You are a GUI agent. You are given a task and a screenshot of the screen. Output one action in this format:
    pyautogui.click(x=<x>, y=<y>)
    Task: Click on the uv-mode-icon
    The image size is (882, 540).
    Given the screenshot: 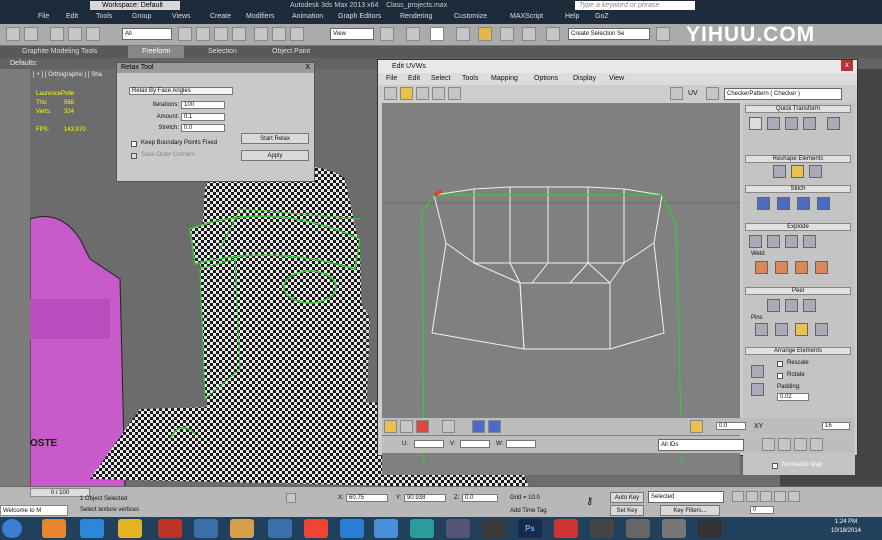 What is the action you would take?
    pyautogui.click(x=712, y=93)
    